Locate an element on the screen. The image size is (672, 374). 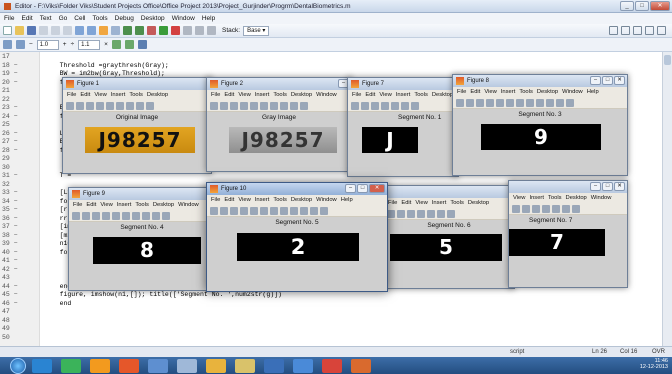
cut-icon is located at coordinates (43, 30).